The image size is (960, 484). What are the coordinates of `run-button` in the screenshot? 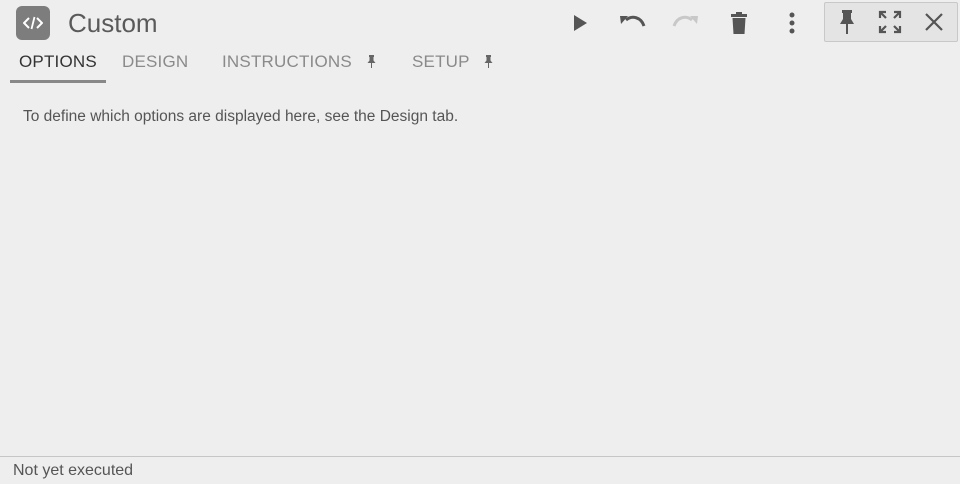 It's located at (580, 23).